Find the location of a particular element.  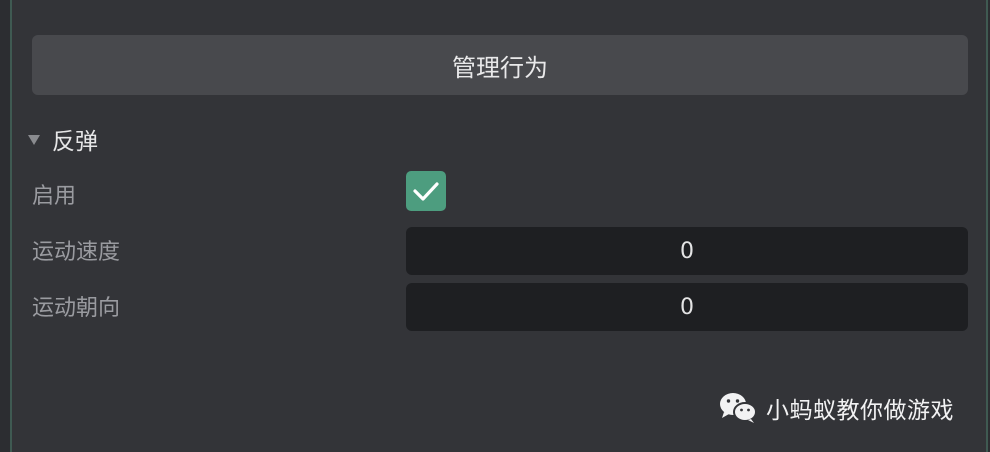

left-panel-edge is located at coordinates (5, 226).